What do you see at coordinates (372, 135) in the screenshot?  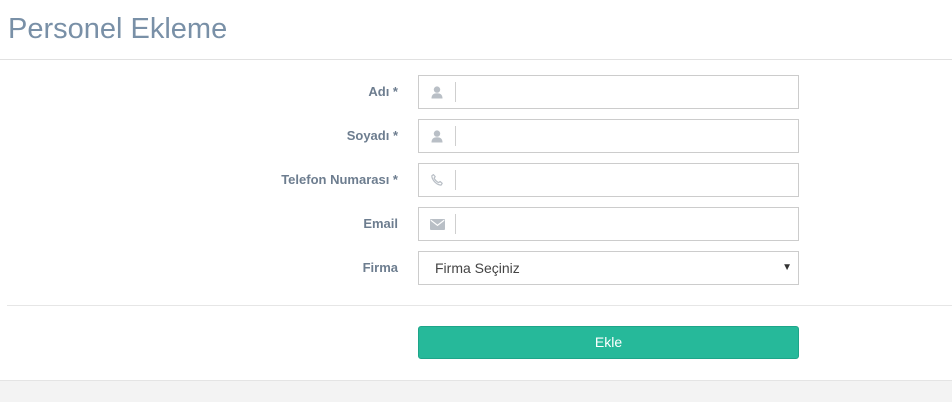 I see `last-name-label: Soyadı *` at bounding box center [372, 135].